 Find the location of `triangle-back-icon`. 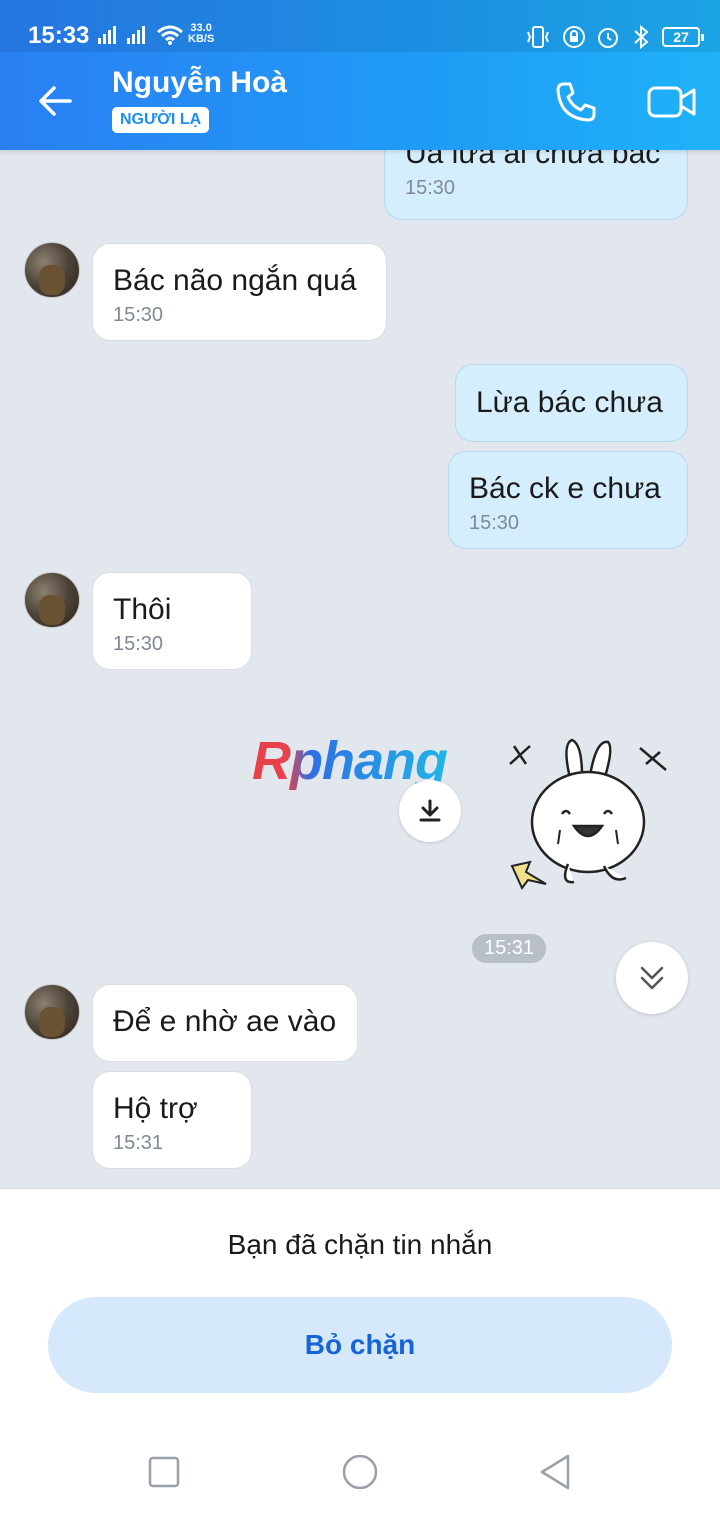

triangle-back-icon is located at coordinates (556, 1472).